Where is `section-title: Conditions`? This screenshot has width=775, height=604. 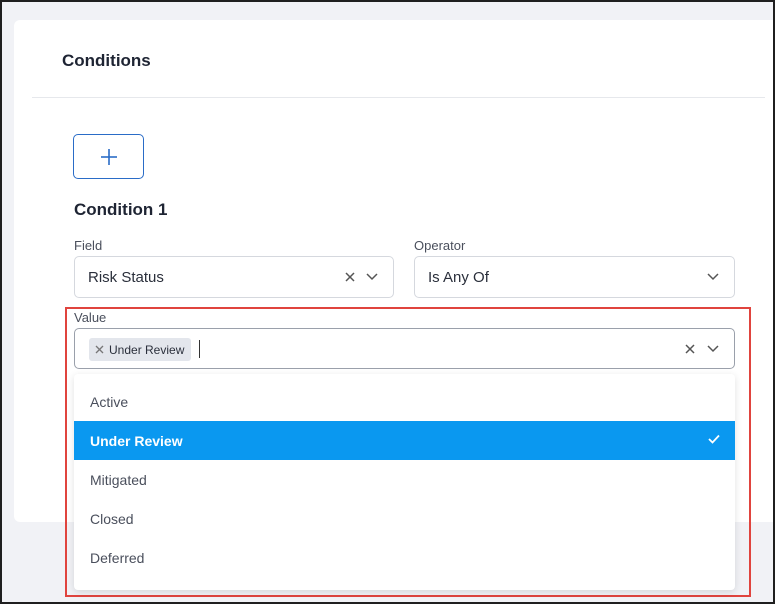 section-title: Conditions is located at coordinates (106, 60).